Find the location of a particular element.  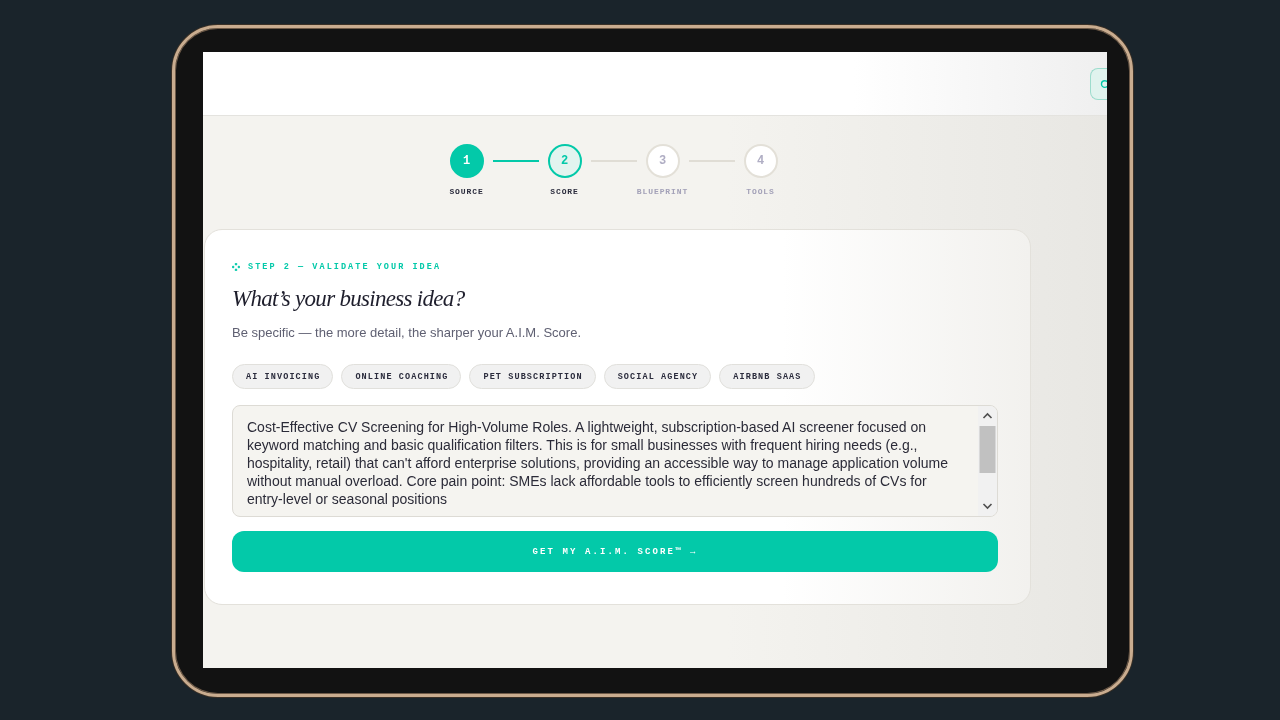

ring-icon is located at coordinates (1103, 84).